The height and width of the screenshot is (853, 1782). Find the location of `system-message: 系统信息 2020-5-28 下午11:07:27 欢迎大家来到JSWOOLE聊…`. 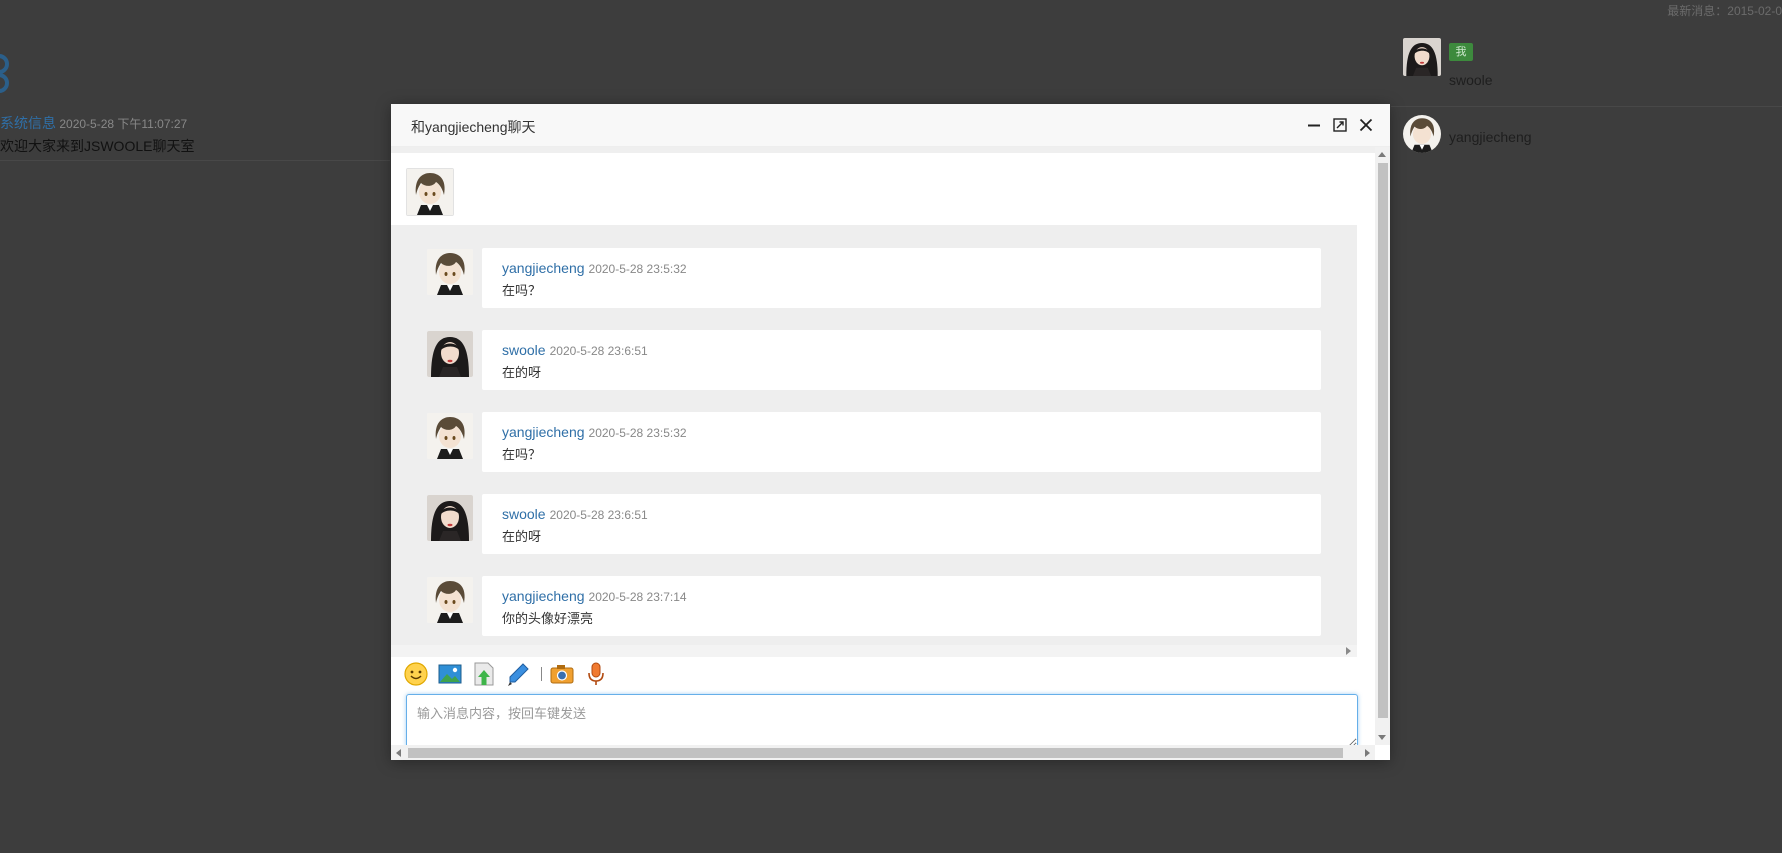

system-message: 系统信息 2020-5-28 下午11:07:27 欢迎大家来到JSWOOLE聊… is located at coordinates (97, 134).